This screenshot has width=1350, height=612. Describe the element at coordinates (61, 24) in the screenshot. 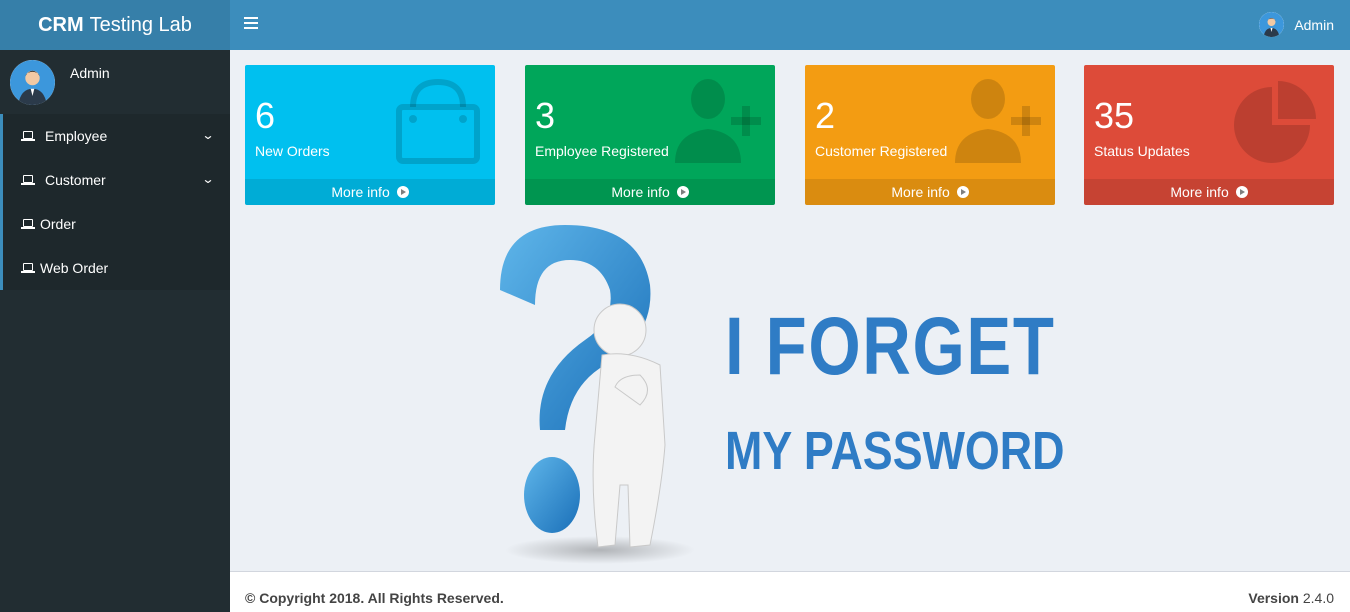

I see `logo-bold: CRM` at that location.